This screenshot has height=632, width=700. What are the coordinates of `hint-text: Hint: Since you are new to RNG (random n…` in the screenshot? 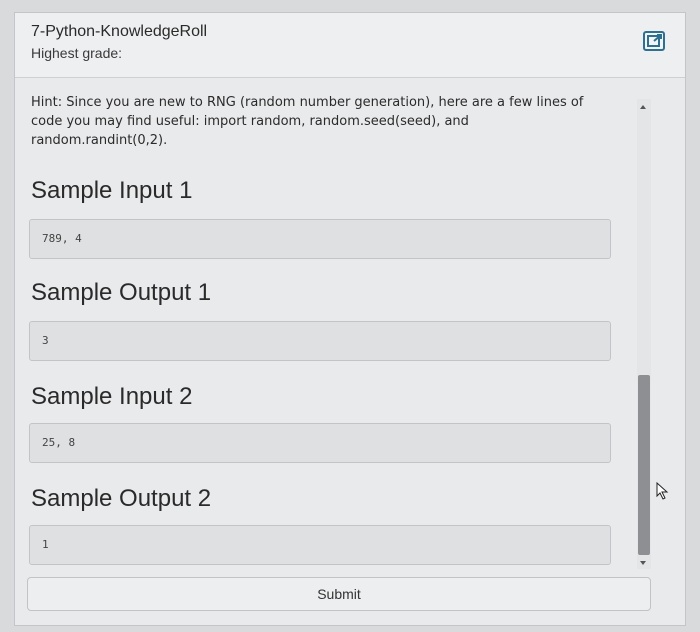 It's located at (307, 121).